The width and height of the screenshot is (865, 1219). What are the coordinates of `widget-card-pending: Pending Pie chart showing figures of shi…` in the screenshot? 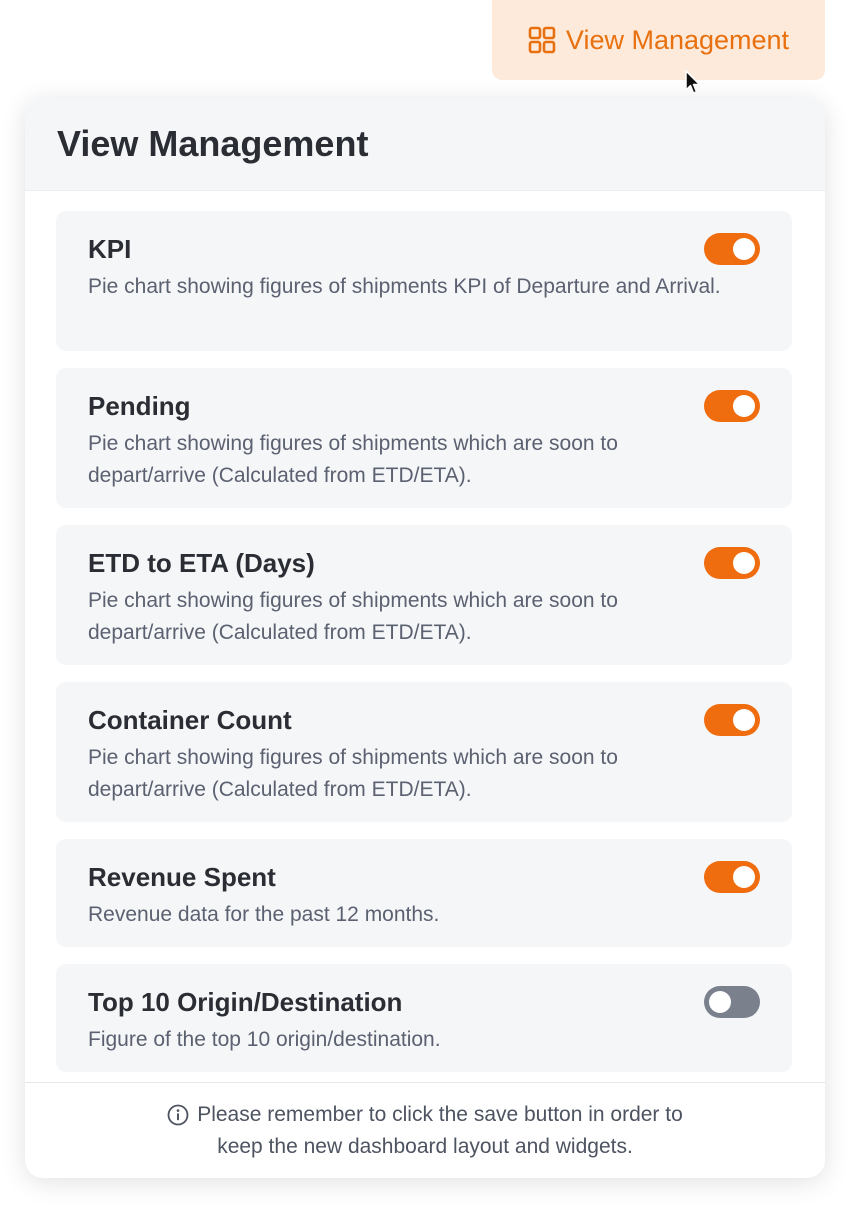 It's located at (424, 438).